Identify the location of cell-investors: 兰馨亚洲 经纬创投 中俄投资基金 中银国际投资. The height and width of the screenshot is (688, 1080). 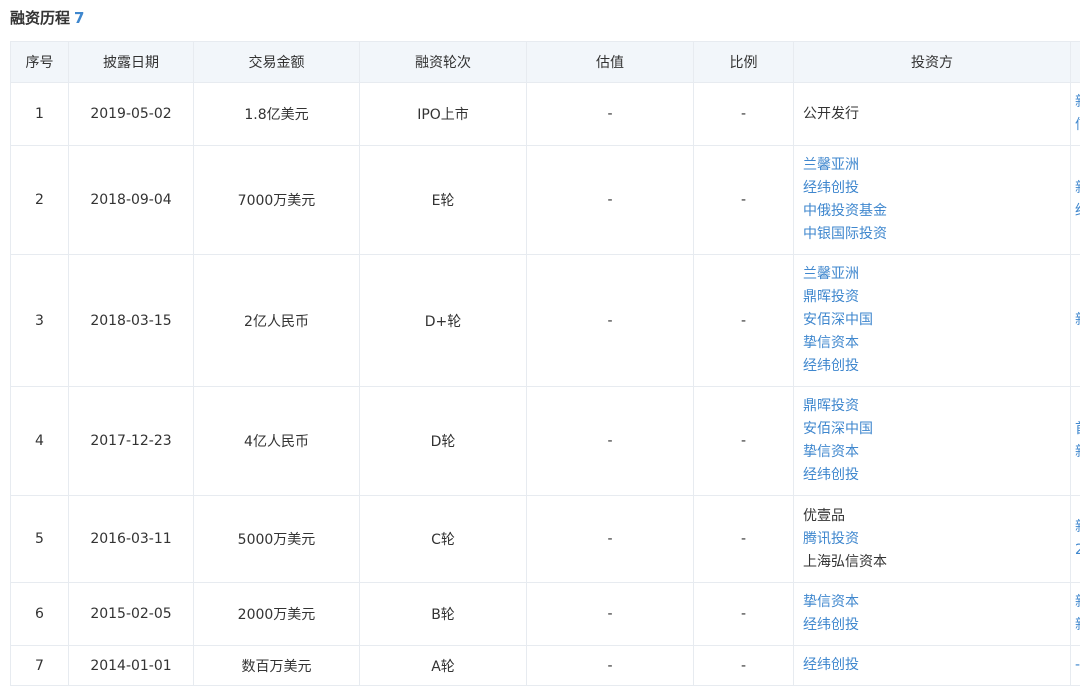
(932, 200).